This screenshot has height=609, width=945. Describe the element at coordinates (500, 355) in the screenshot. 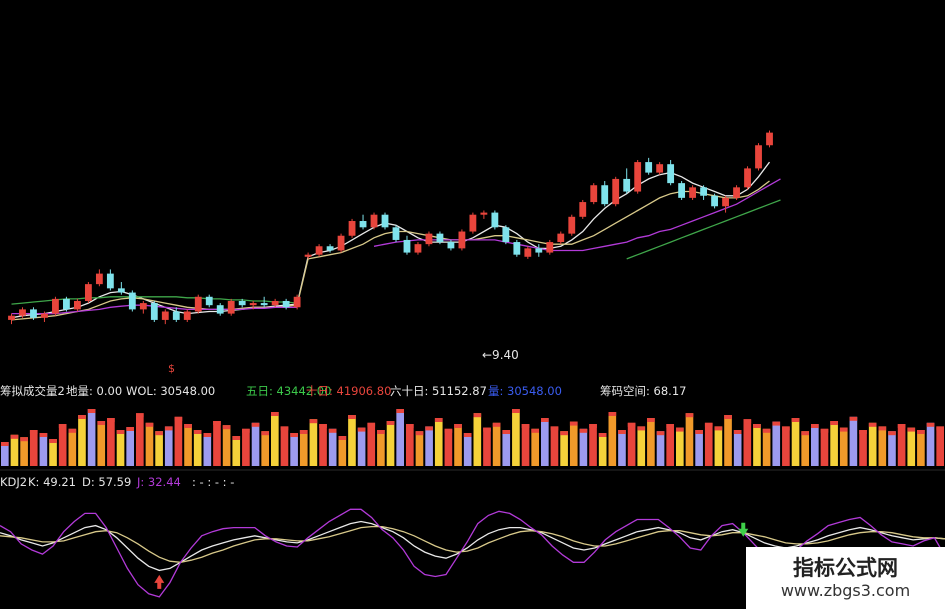

I see `low-price-marker: ←9.40` at that location.